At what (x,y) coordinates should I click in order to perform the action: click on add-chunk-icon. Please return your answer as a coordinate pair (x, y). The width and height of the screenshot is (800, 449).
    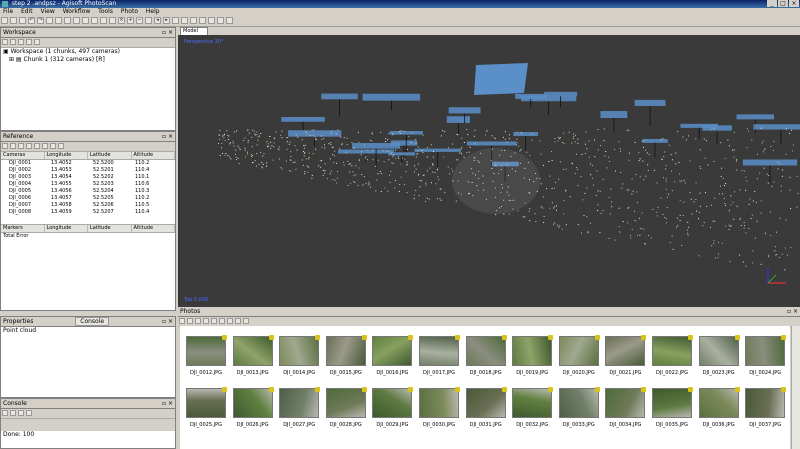
    Looking at the image, I should click on (5, 42).